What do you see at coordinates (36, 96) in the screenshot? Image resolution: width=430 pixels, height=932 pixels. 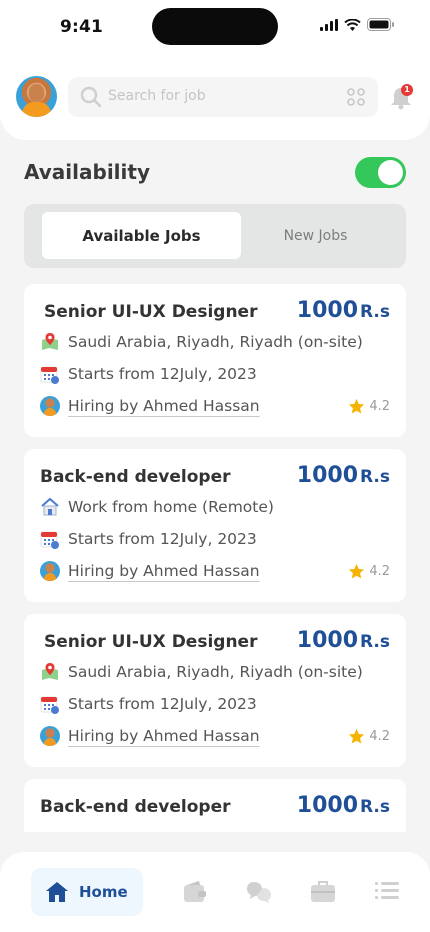 I see `user-avatar` at bounding box center [36, 96].